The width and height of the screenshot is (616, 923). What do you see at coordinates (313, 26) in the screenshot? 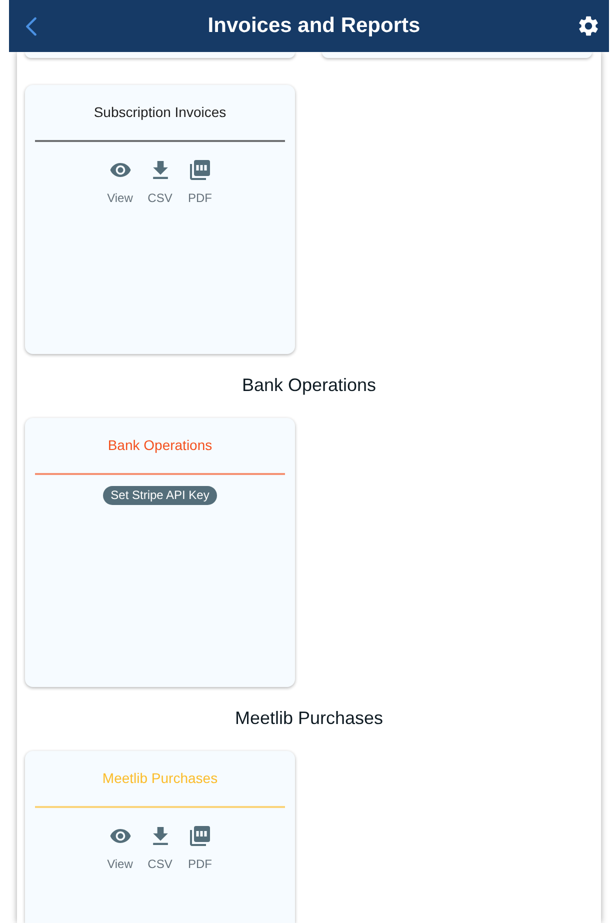
I see `page-title: Invoices and Reports` at bounding box center [313, 26].